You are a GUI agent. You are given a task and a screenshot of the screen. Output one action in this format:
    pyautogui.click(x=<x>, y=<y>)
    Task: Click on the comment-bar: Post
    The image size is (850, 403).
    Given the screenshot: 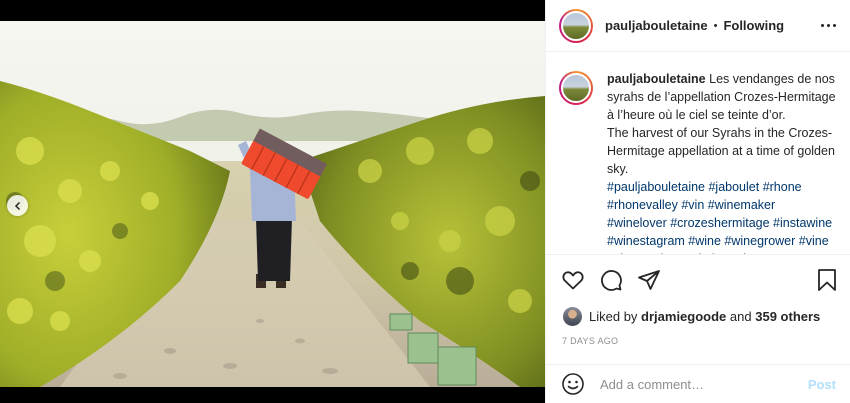 What is the action you would take?
    pyautogui.click(x=698, y=383)
    